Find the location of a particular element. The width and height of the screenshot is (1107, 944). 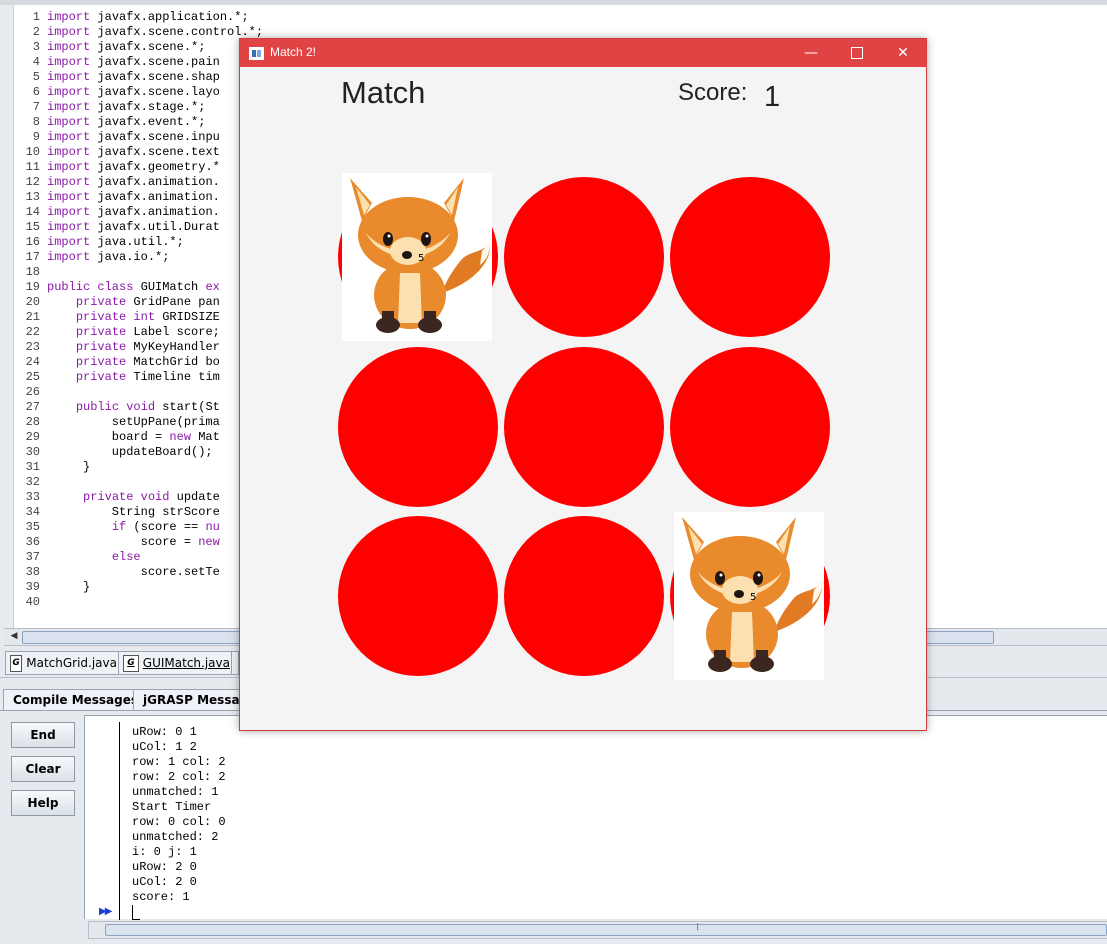

line-number: 39 is located at coordinates (32, 587).